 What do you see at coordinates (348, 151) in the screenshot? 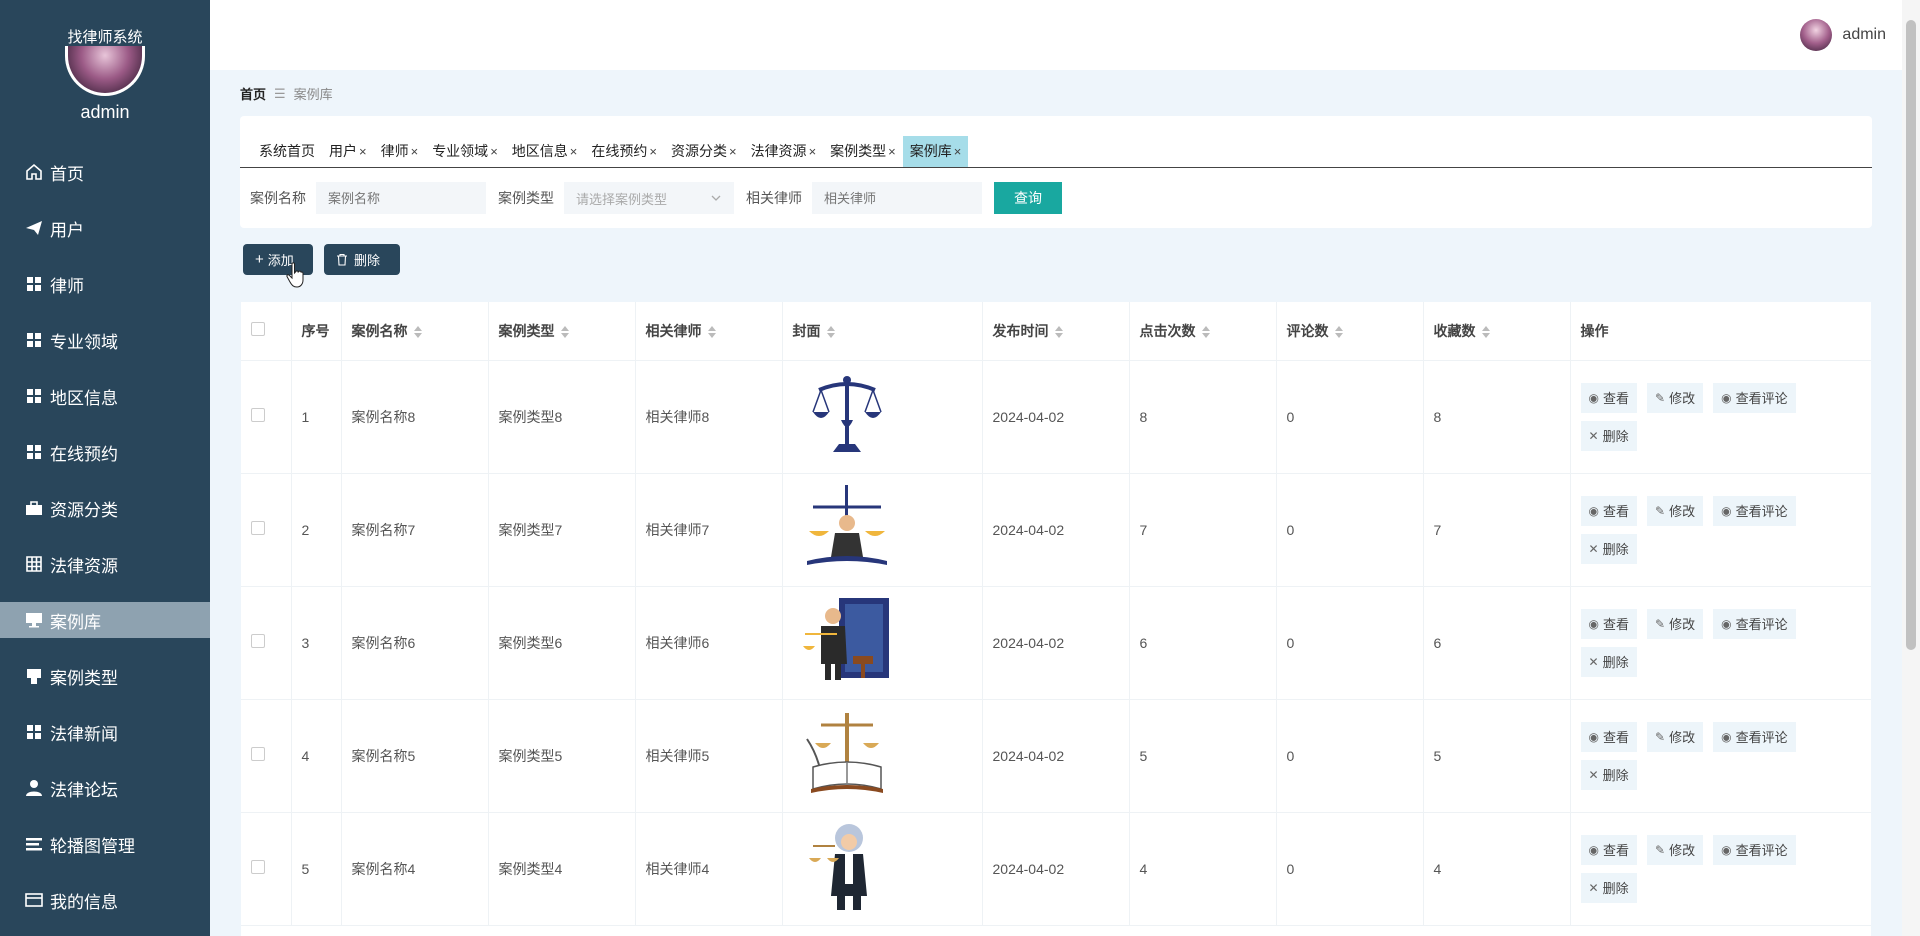
I see `tab-1: 用户 ×` at bounding box center [348, 151].